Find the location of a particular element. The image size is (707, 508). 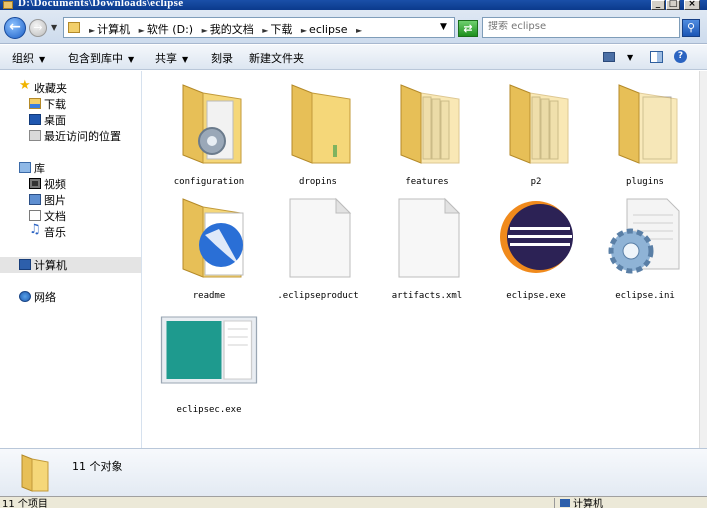

file-name: eclipse.exe is located at coordinates (536, 296).